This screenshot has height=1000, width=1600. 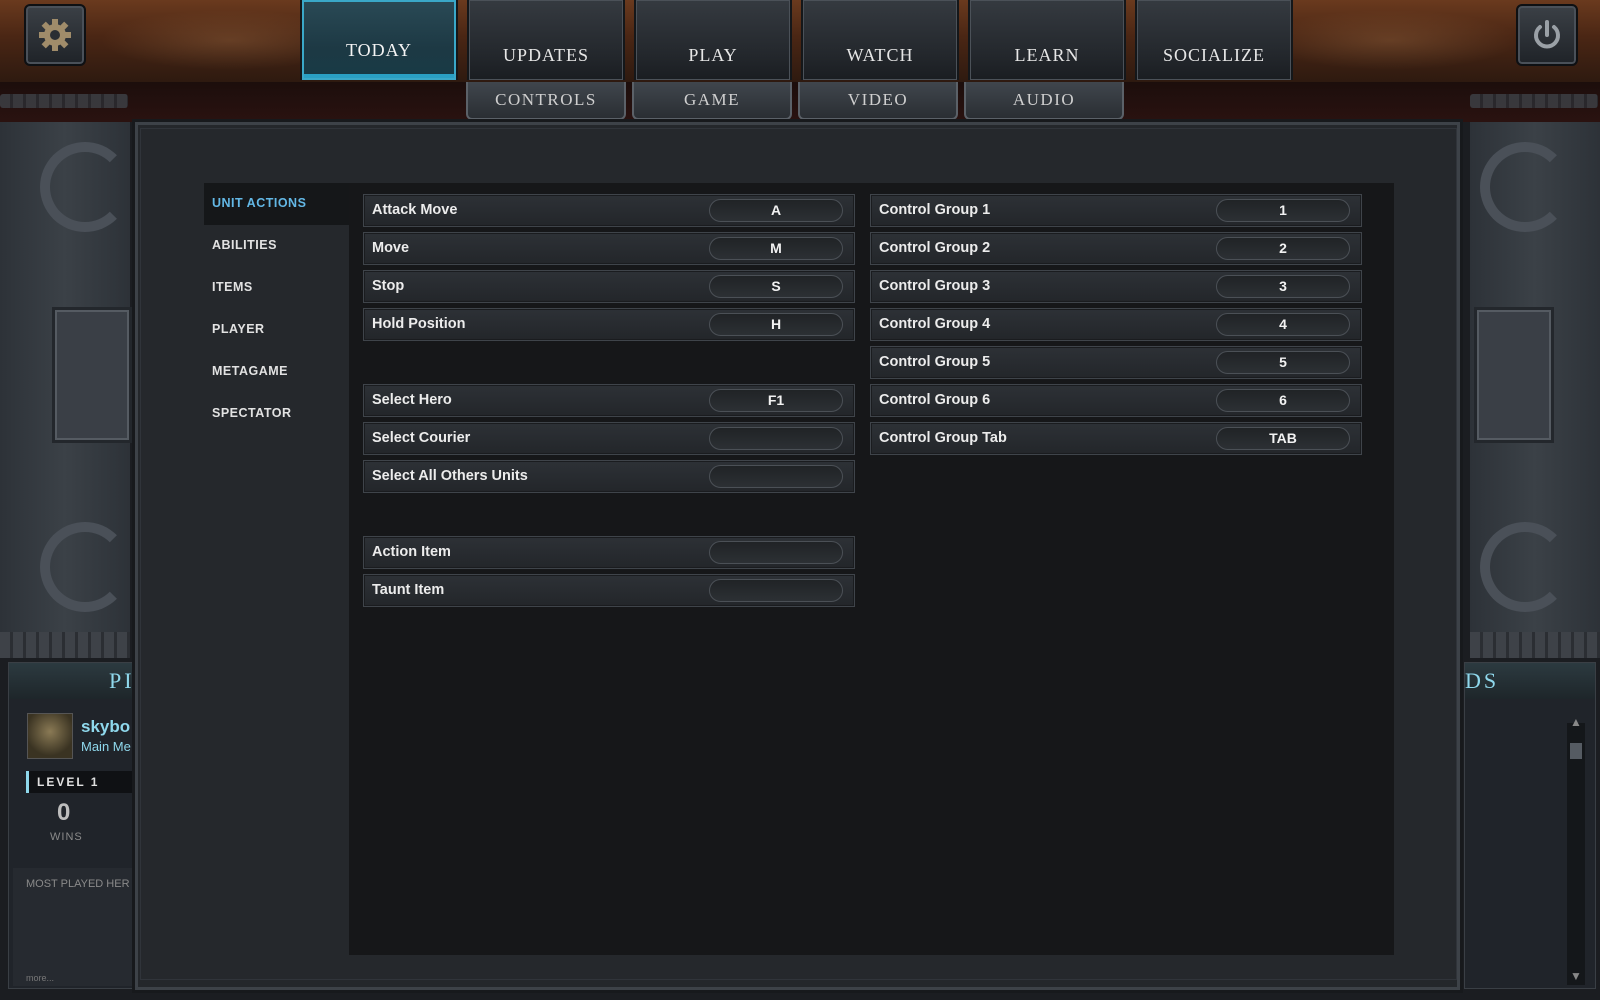 I want to click on tab-label: AUDIO, so click(x=1044, y=99).